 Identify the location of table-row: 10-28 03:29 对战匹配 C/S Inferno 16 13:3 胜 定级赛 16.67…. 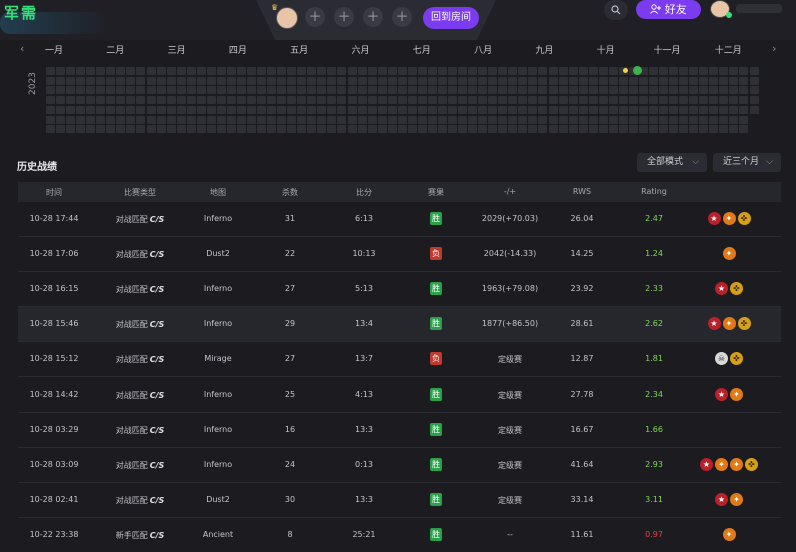
(399, 430).